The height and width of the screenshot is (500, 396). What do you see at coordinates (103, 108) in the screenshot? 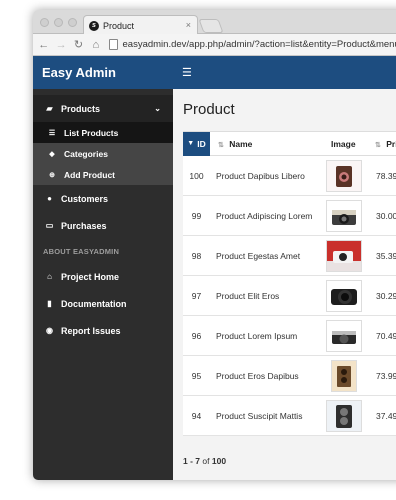
I see `sidebar-item-products: ▰ Products ⌄` at bounding box center [103, 108].